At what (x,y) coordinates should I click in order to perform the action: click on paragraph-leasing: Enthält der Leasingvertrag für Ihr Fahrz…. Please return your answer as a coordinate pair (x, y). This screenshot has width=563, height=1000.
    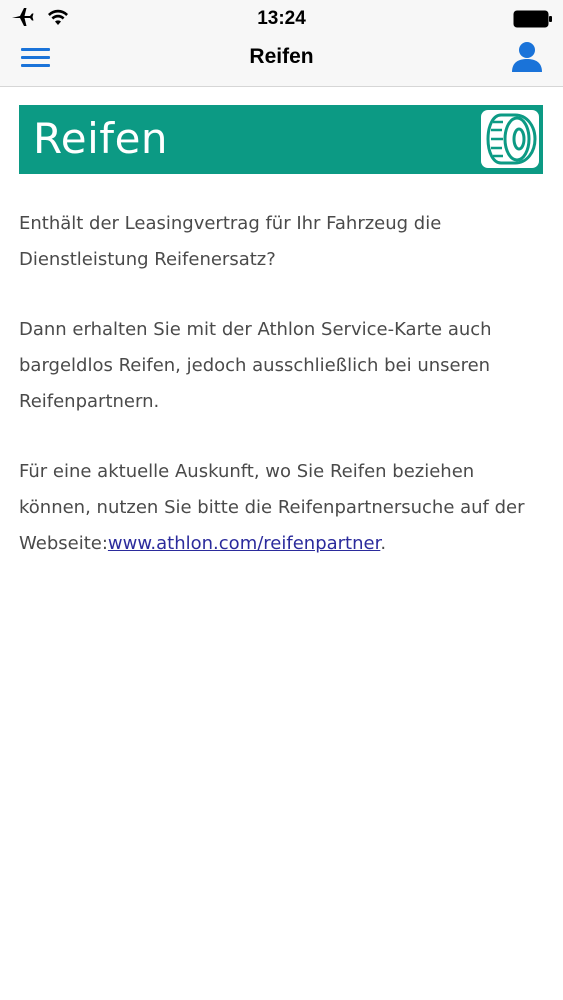
    Looking at the image, I should click on (230, 241).